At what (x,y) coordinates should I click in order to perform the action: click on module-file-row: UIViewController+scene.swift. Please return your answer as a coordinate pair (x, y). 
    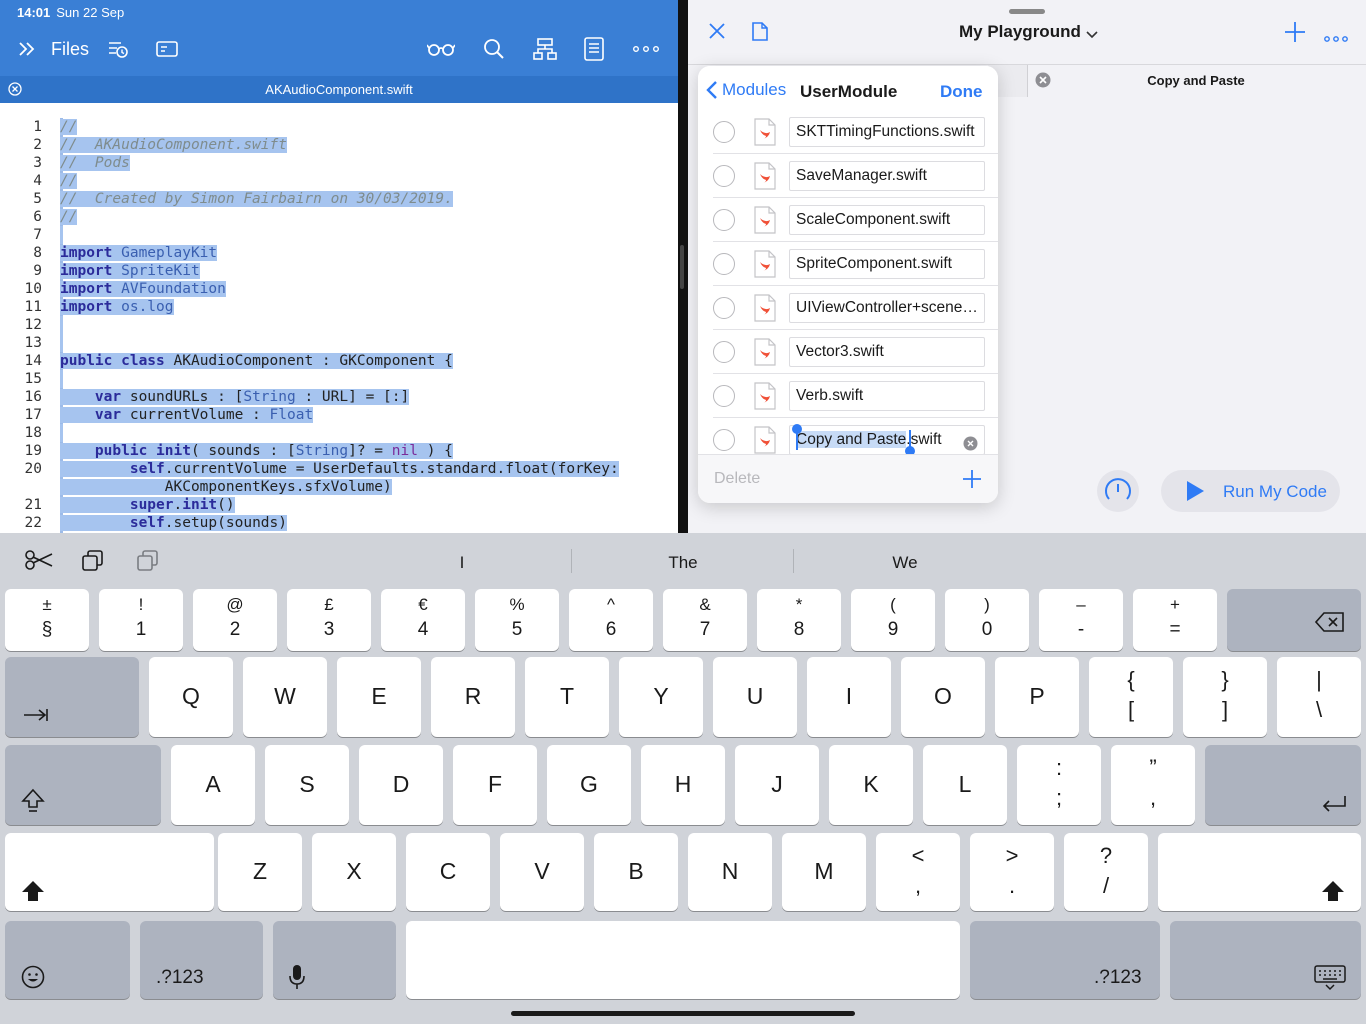
    Looking at the image, I should click on (855, 308).